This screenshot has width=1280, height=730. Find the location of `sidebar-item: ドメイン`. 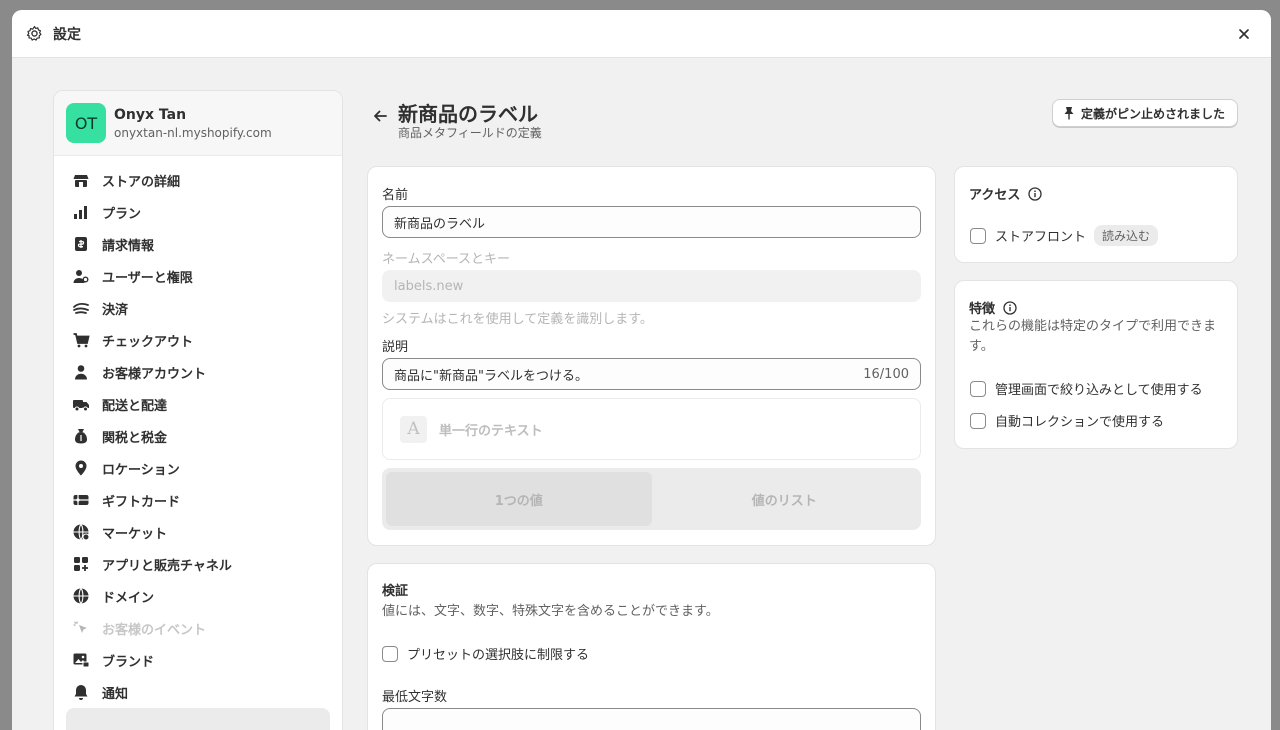

sidebar-item: ドメイン is located at coordinates (198, 596).